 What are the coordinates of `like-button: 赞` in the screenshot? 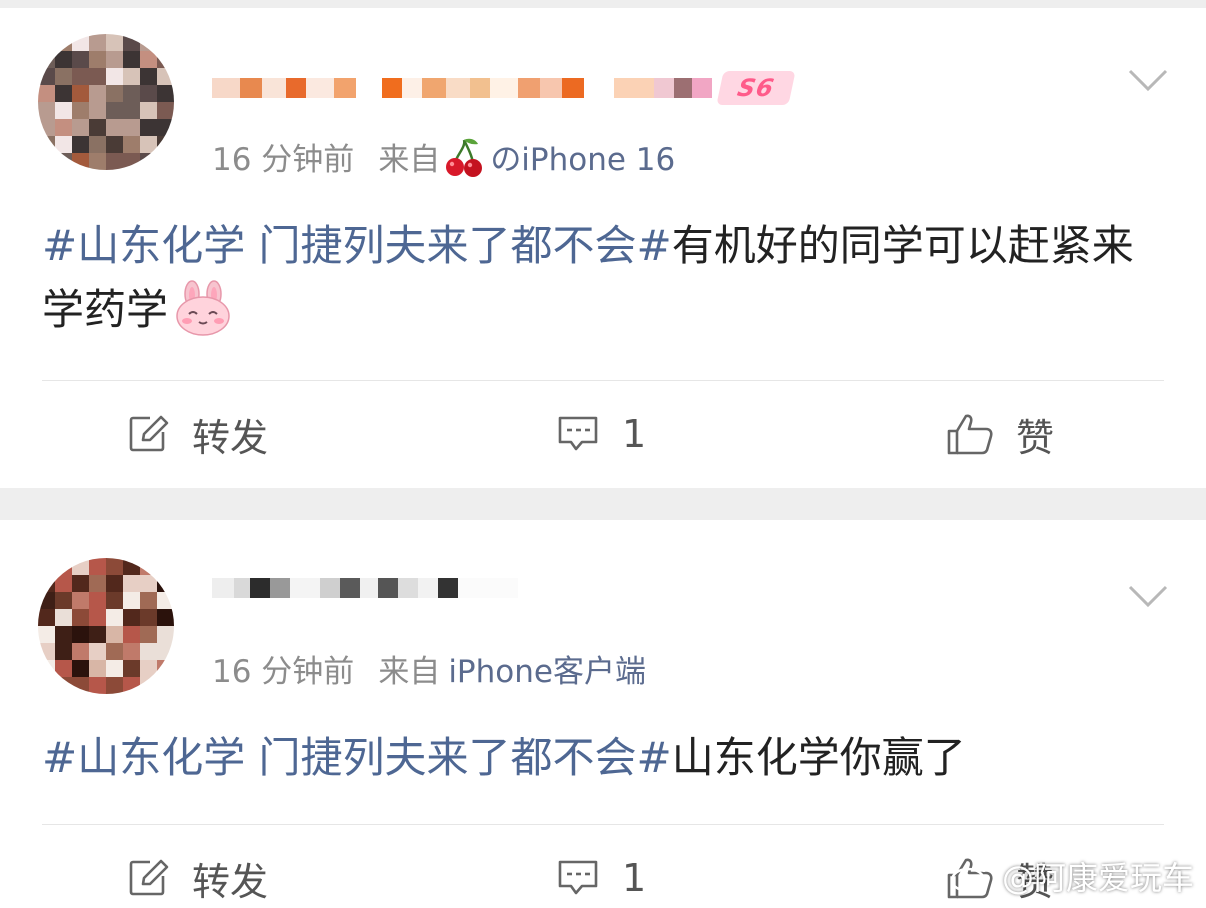 It's located at (1000, 434).